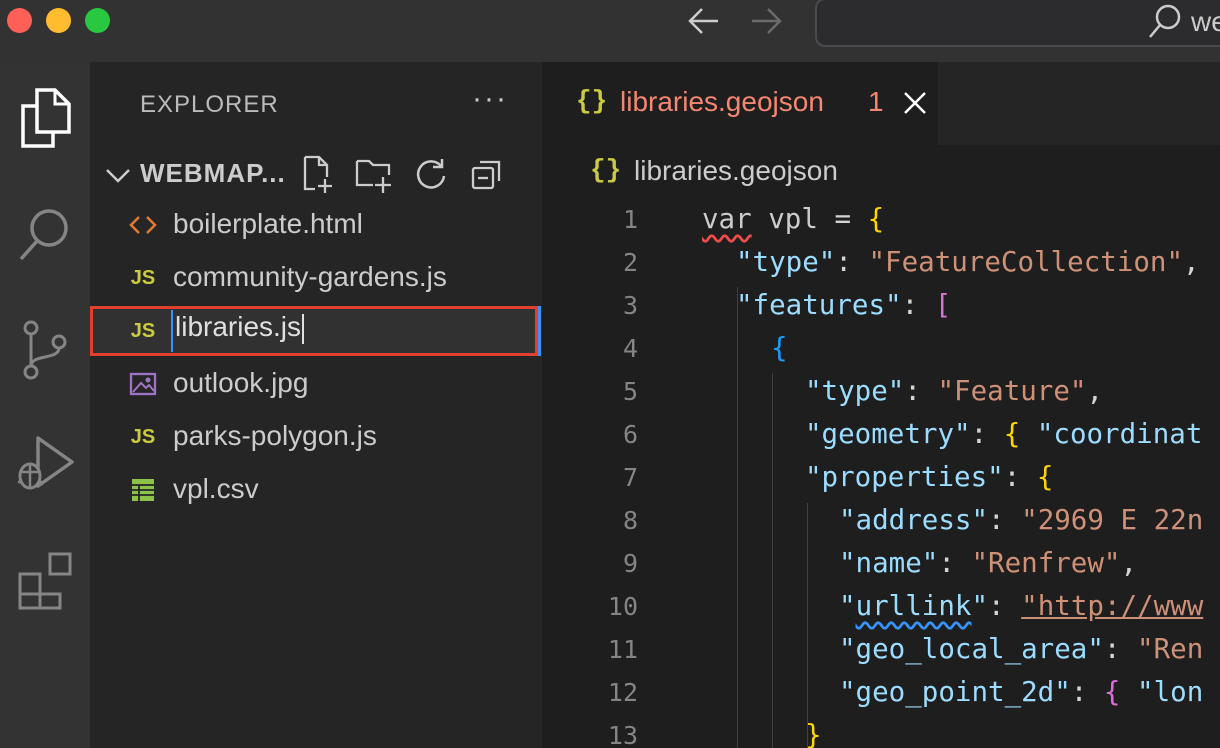  I want to click on file-label: vpl.csv, so click(216, 488).